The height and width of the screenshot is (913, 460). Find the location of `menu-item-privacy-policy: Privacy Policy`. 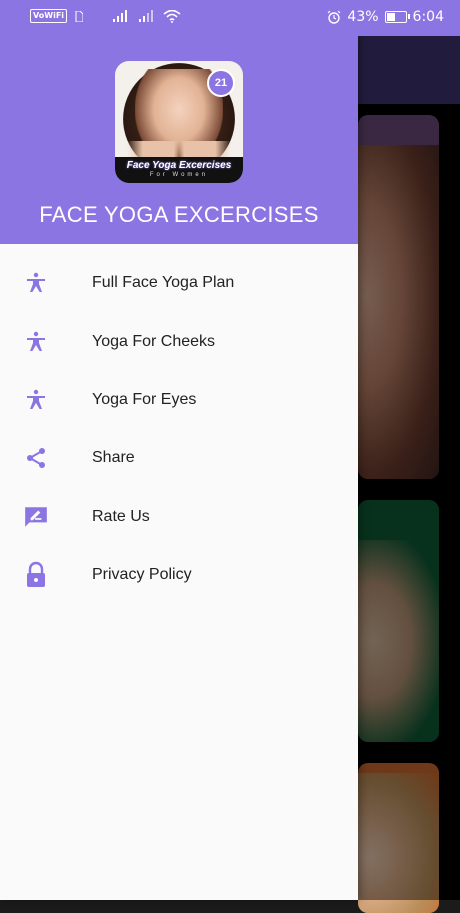

menu-item-privacy-policy: Privacy Policy is located at coordinates (179, 575).